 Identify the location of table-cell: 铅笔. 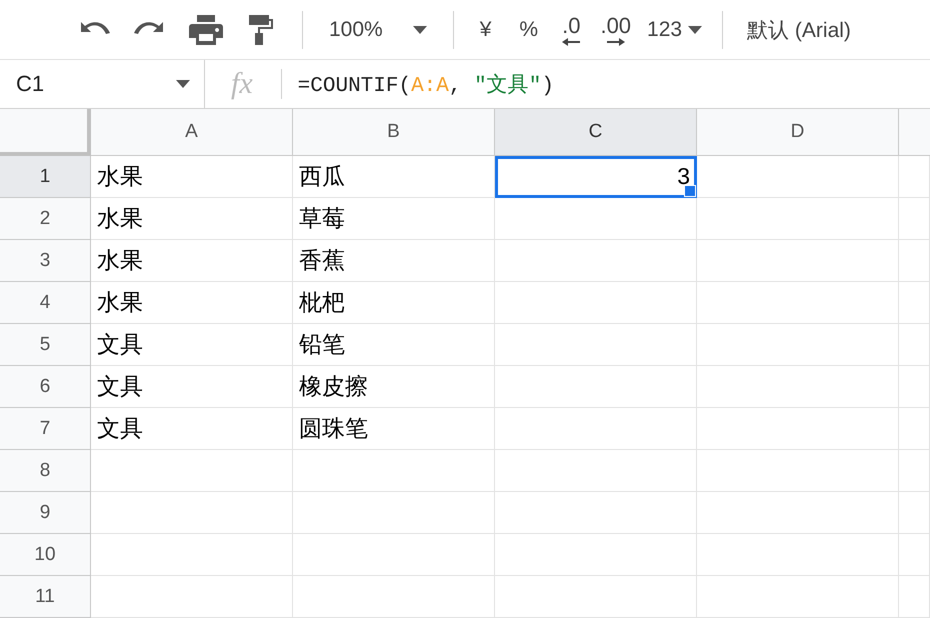
(394, 345).